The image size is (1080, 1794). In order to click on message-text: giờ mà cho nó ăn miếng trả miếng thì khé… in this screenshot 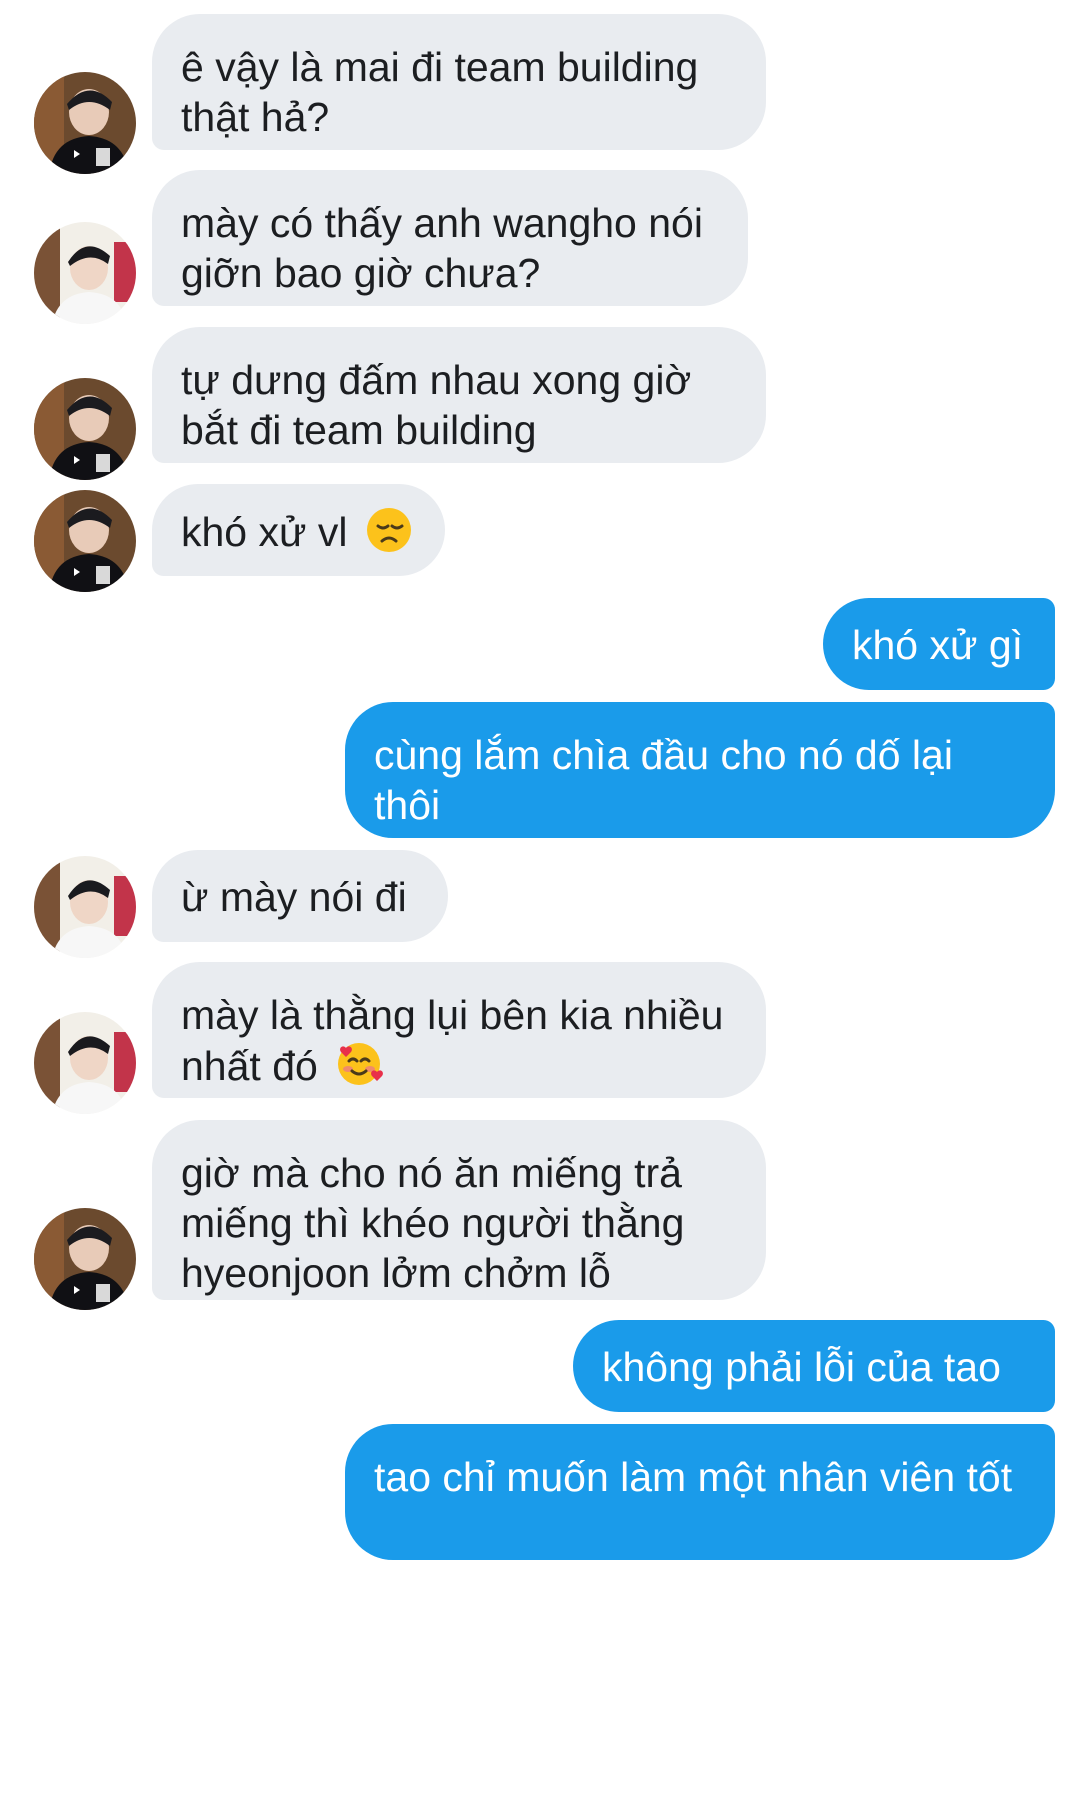, I will do `click(433, 1223)`.